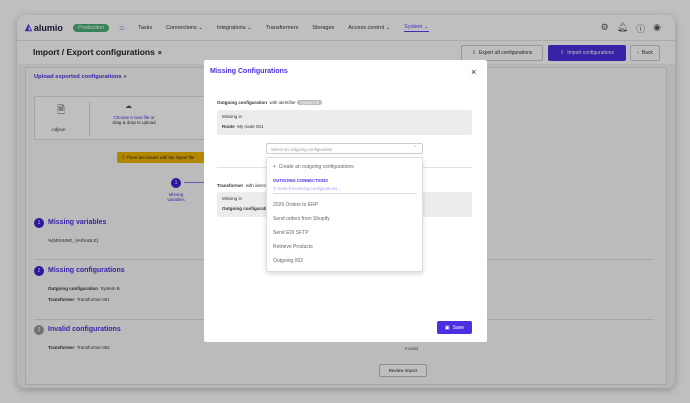 The width and height of the screenshot is (690, 403). I want to click on search-icon: ⚲, so click(275, 188).